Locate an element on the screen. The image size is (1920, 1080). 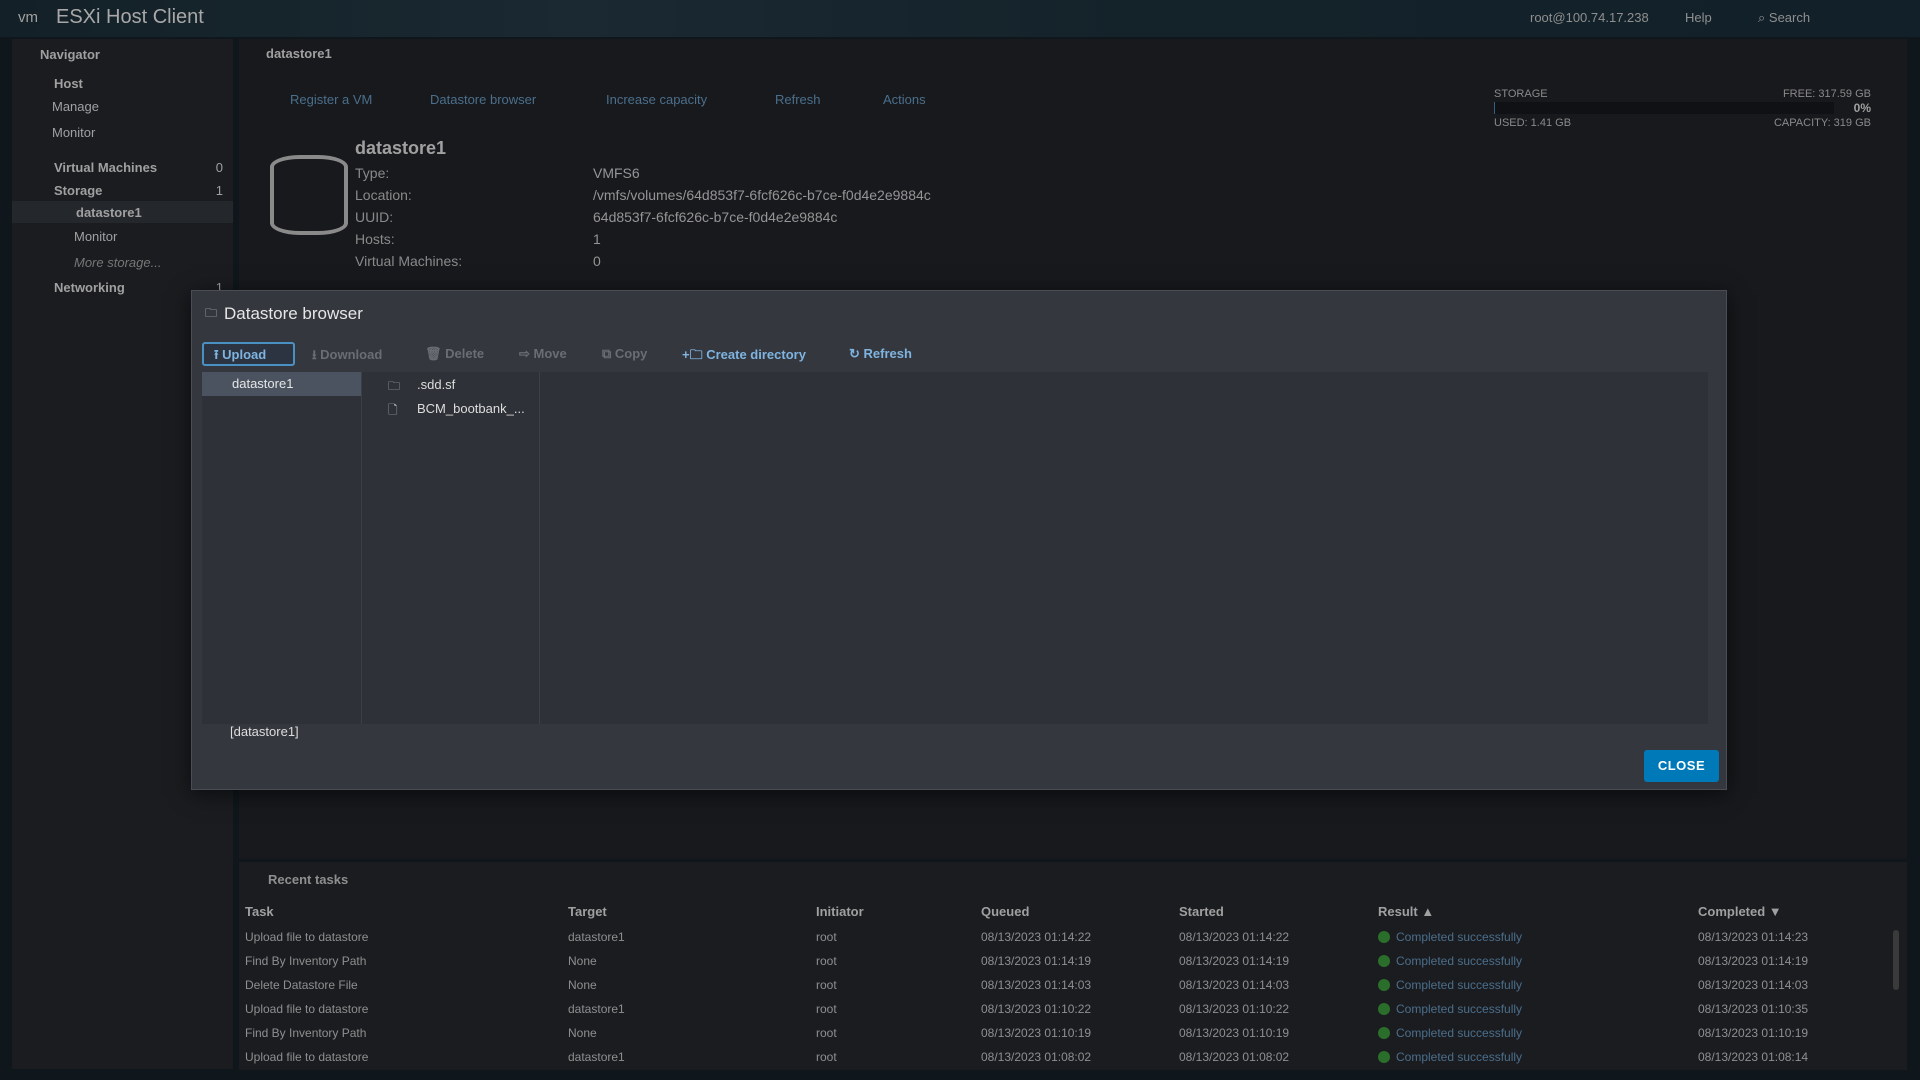
column-header: Target is located at coordinates (587, 911).